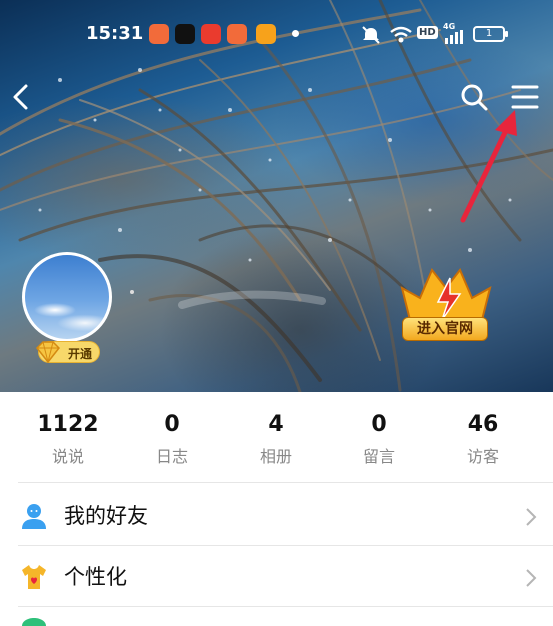 This screenshot has width=553, height=626. Describe the element at coordinates (228, 298) in the screenshot. I see `username-redacted` at that location.